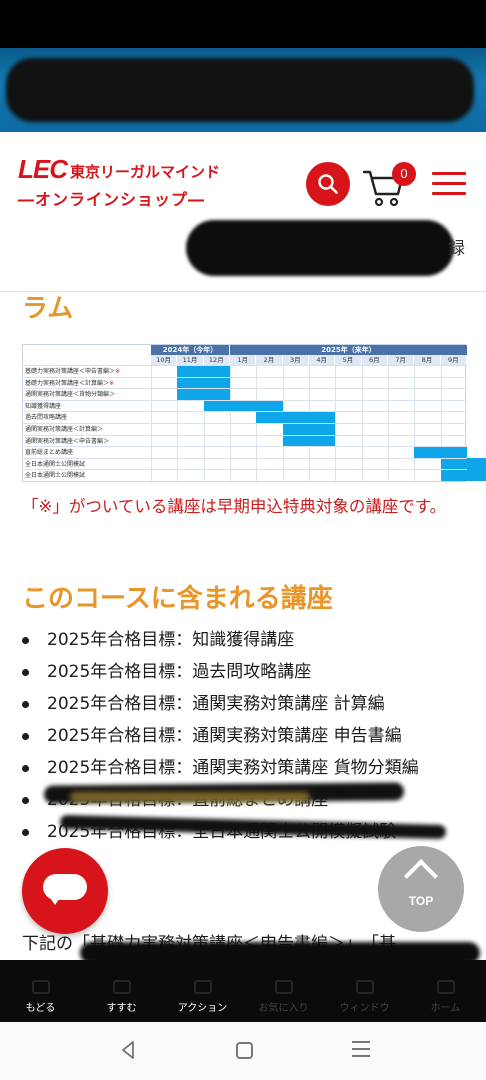  I want to click on schedule-month-label: 2月, so click(269, 360).